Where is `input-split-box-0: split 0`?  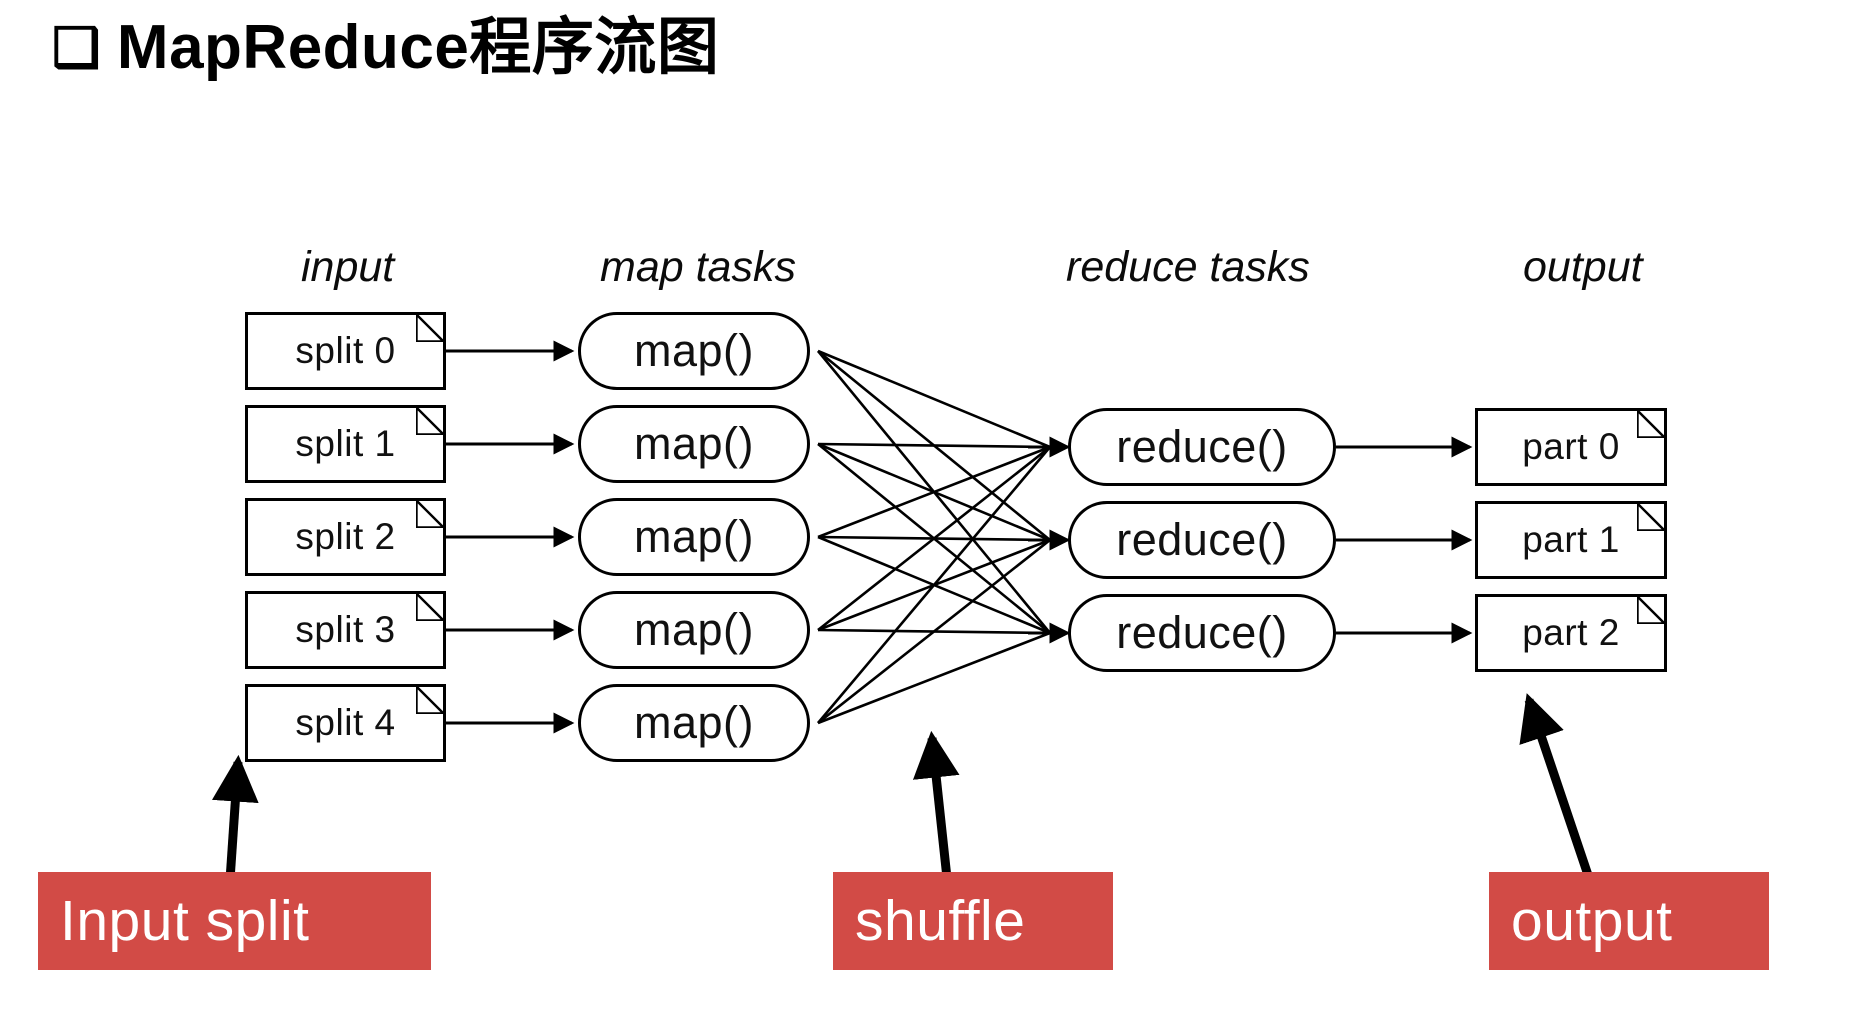
input-split-box-0: split 0 is located at coordinates (345, 351).